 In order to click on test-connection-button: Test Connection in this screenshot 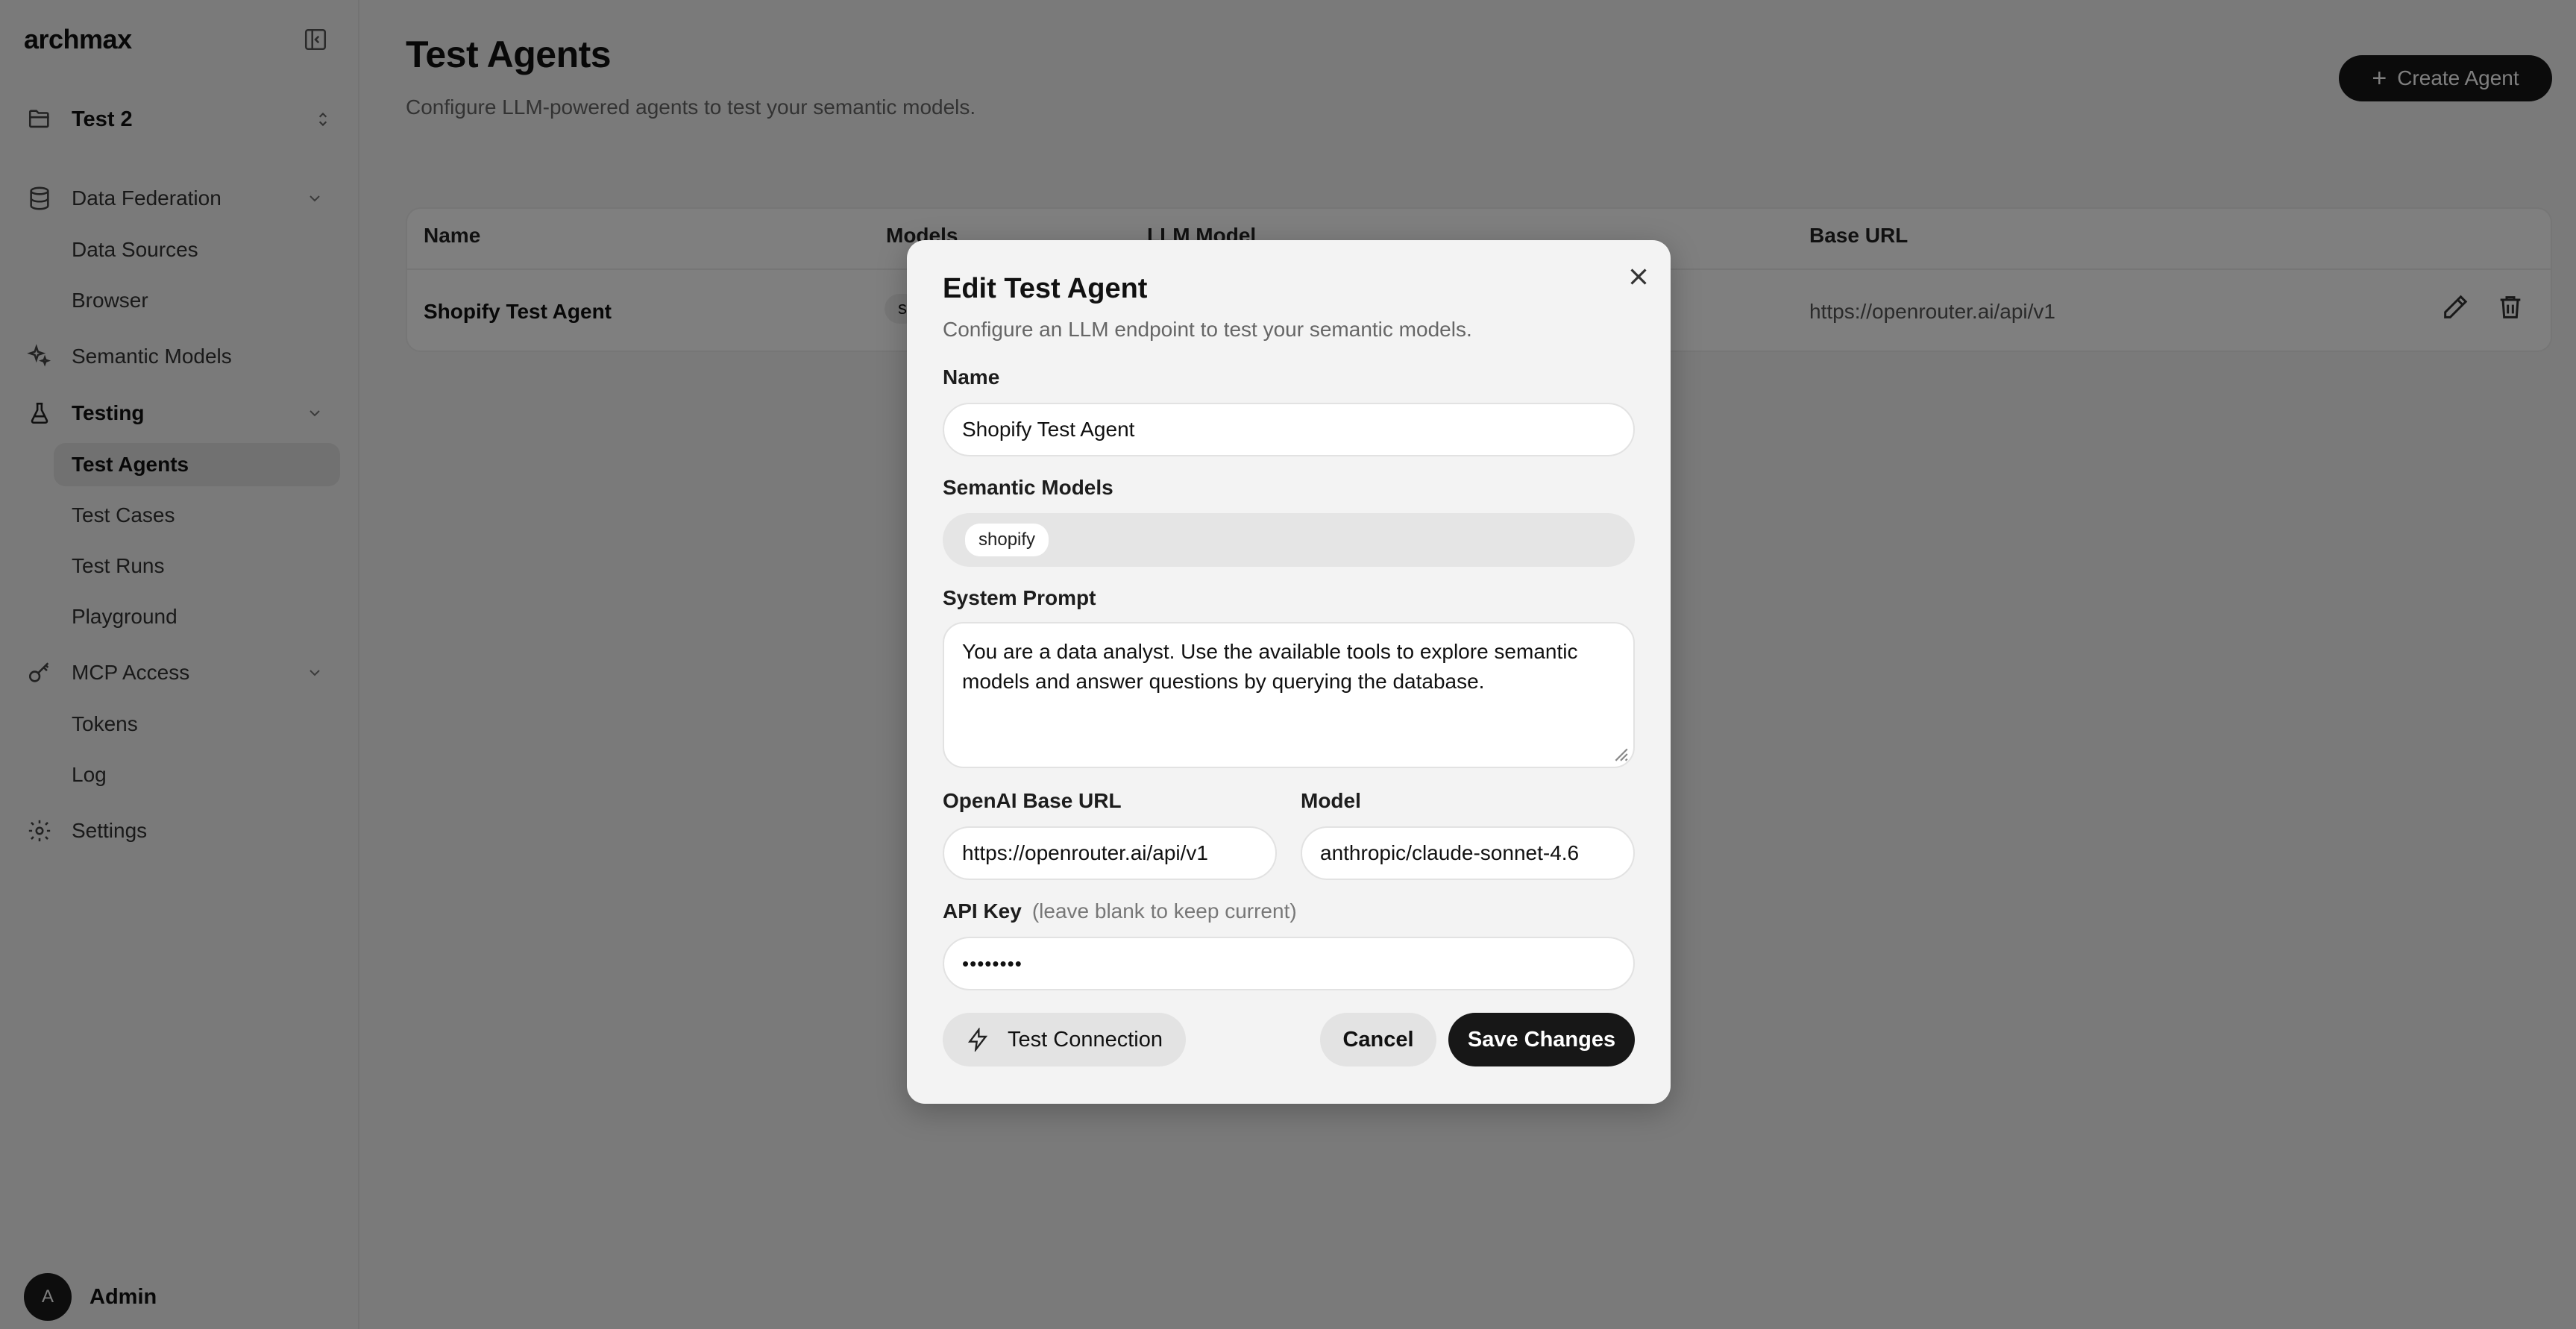, I will do `click(1065, 1039)`.